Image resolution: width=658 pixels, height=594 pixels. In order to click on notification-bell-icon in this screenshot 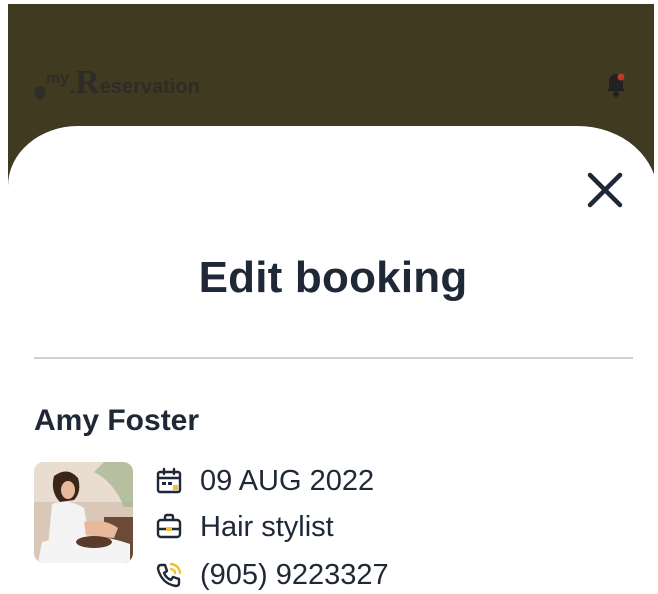, I will do `click(616, 85)`.